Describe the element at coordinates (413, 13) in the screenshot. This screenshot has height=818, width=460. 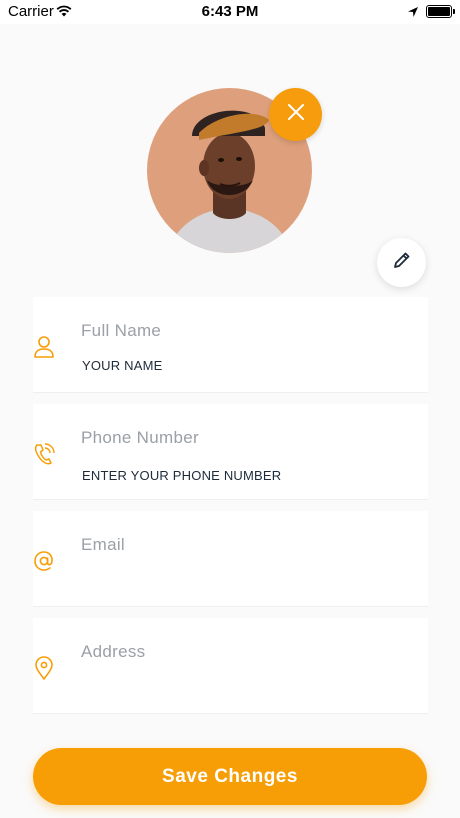
I see `location-arrow-icon` at that location.